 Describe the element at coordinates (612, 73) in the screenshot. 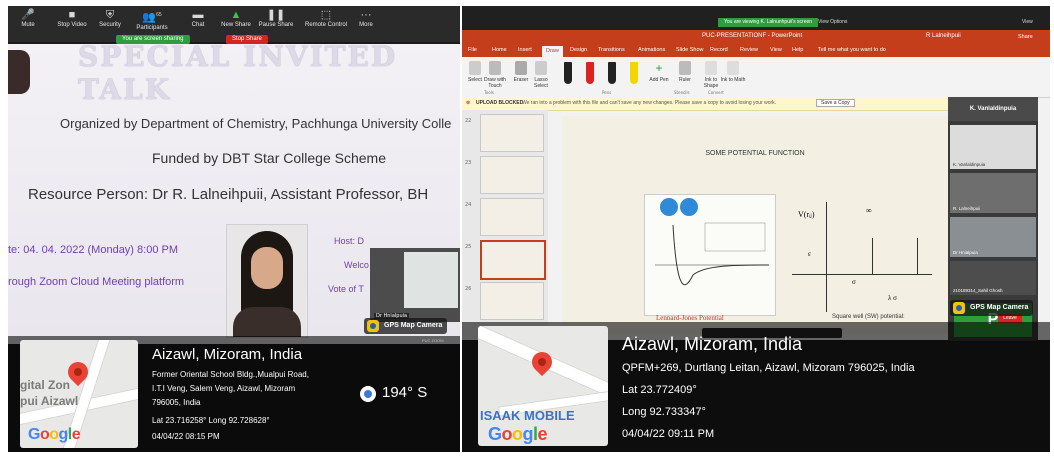

I see `dark-pen` at that location.